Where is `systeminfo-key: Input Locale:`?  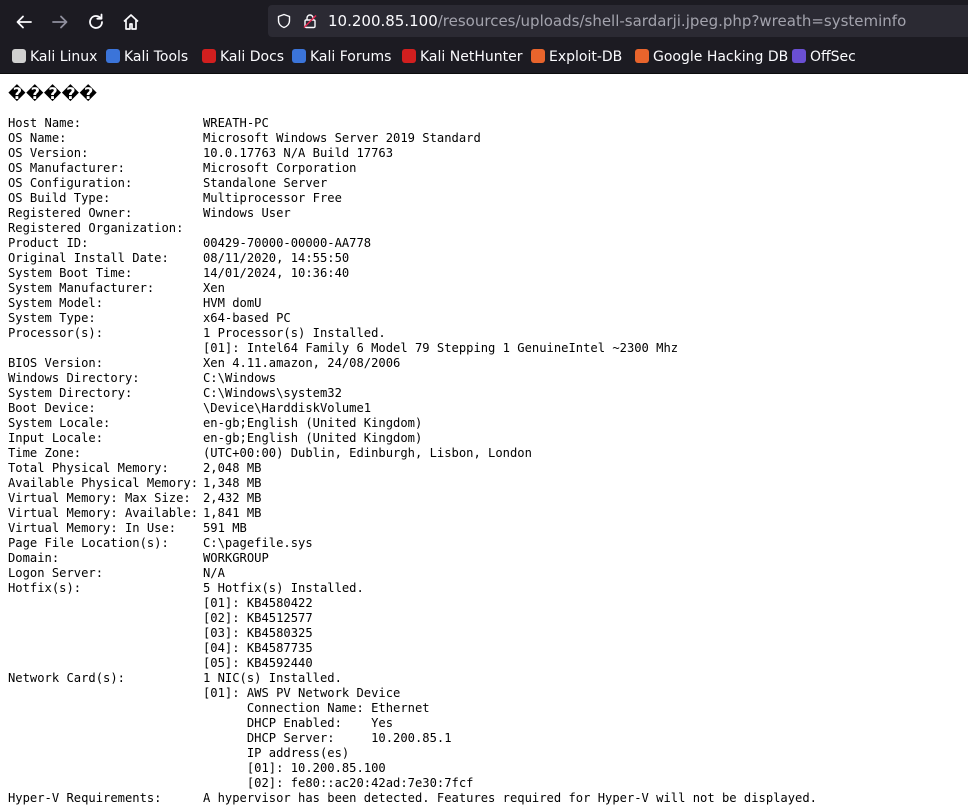 systeminfo-key: Input Locale: is located at coordinates (56, 438).